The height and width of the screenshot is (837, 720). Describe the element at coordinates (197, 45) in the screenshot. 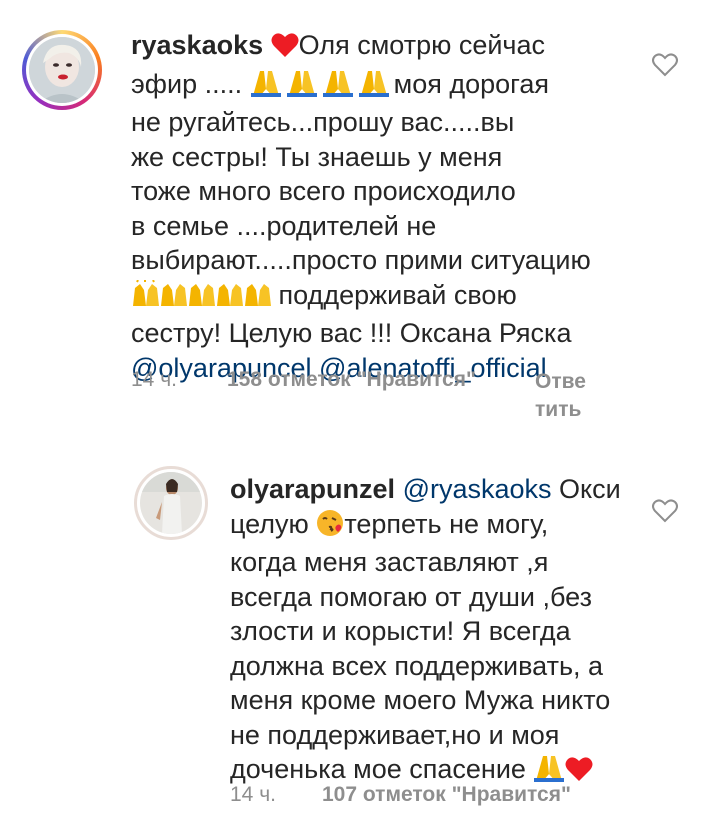

I see `comment-username: ryaskaoks` at that location.